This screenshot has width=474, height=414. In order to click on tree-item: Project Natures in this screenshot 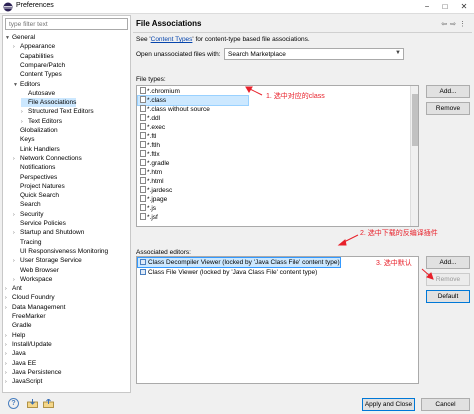, I will do `click(39, 186)`.